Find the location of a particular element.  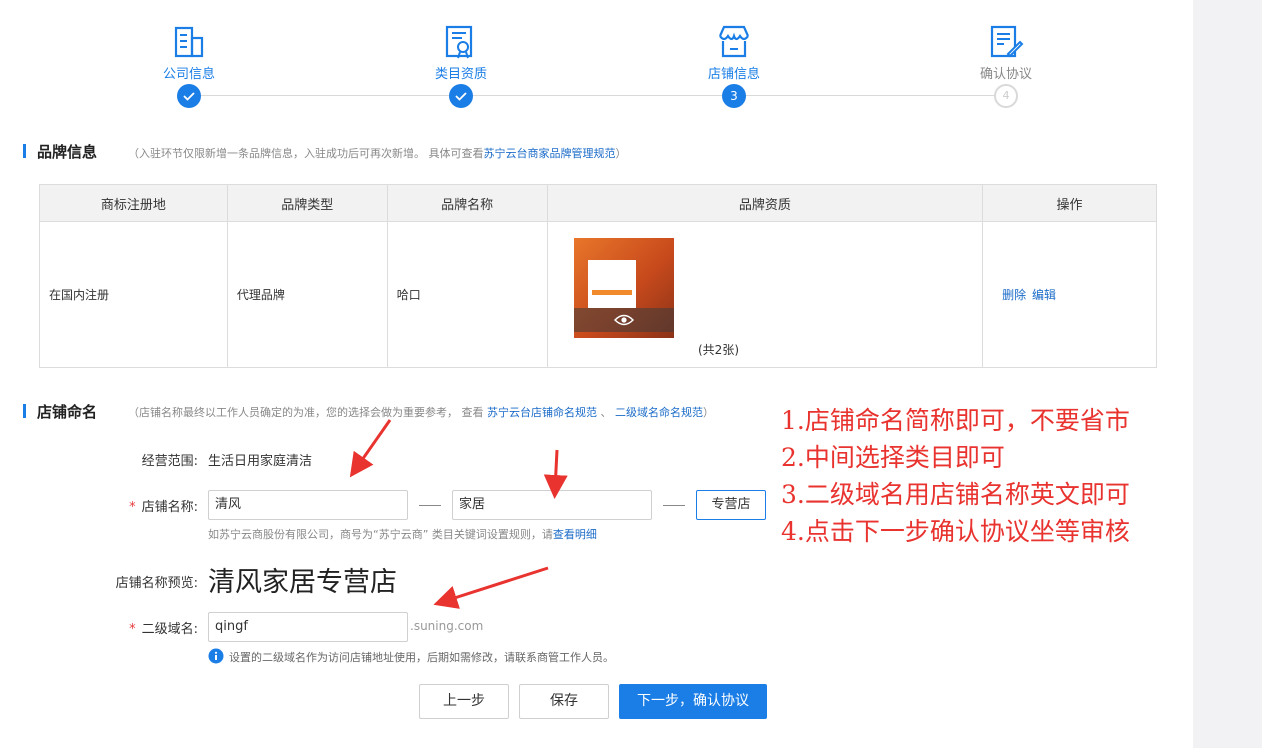

annotation-line-2: 2.中间选择类目即可 is located at coordinates (893, 457).